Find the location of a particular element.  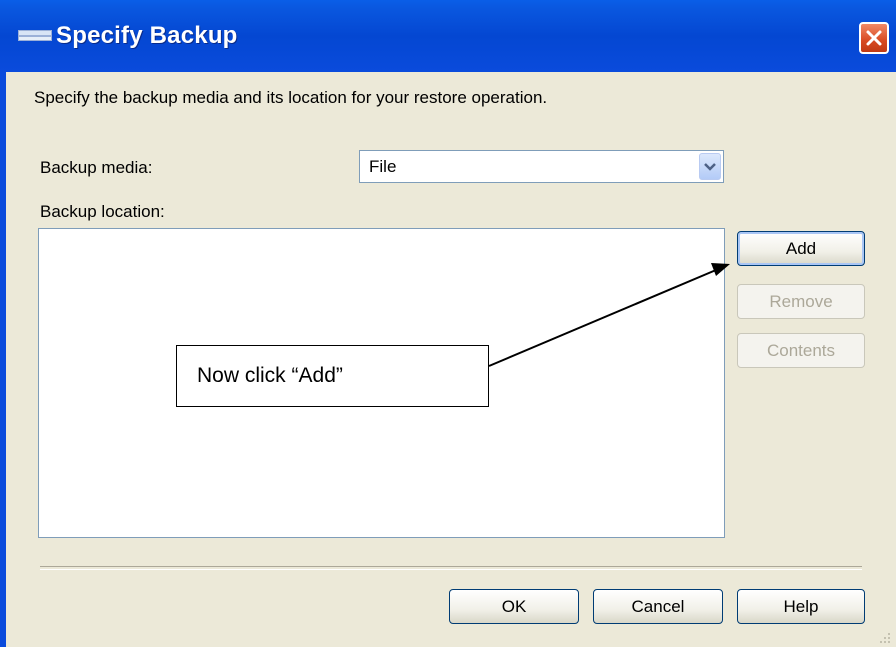

resize-grip-icon is located at coordinates (884, 638).